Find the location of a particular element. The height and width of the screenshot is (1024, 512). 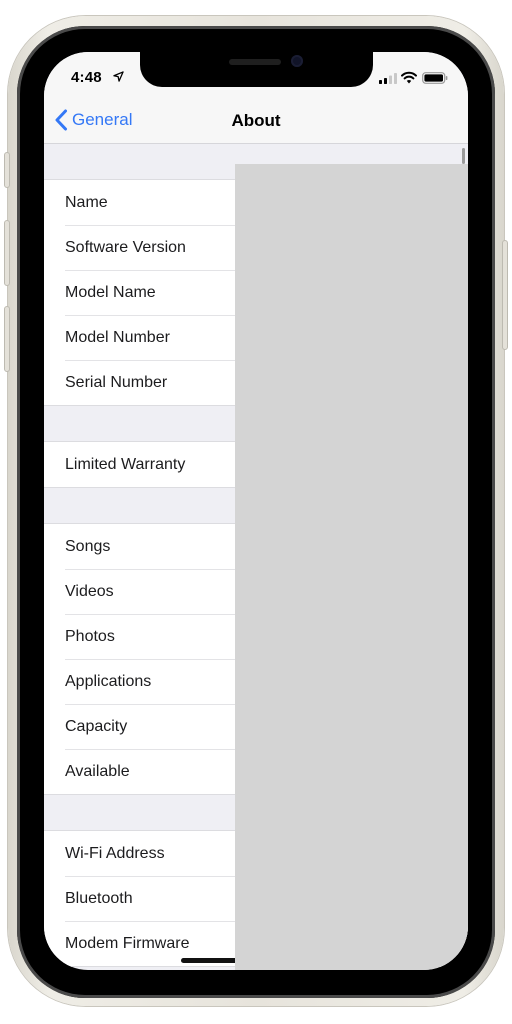

scrollbar is located at coordinates (463, 156).